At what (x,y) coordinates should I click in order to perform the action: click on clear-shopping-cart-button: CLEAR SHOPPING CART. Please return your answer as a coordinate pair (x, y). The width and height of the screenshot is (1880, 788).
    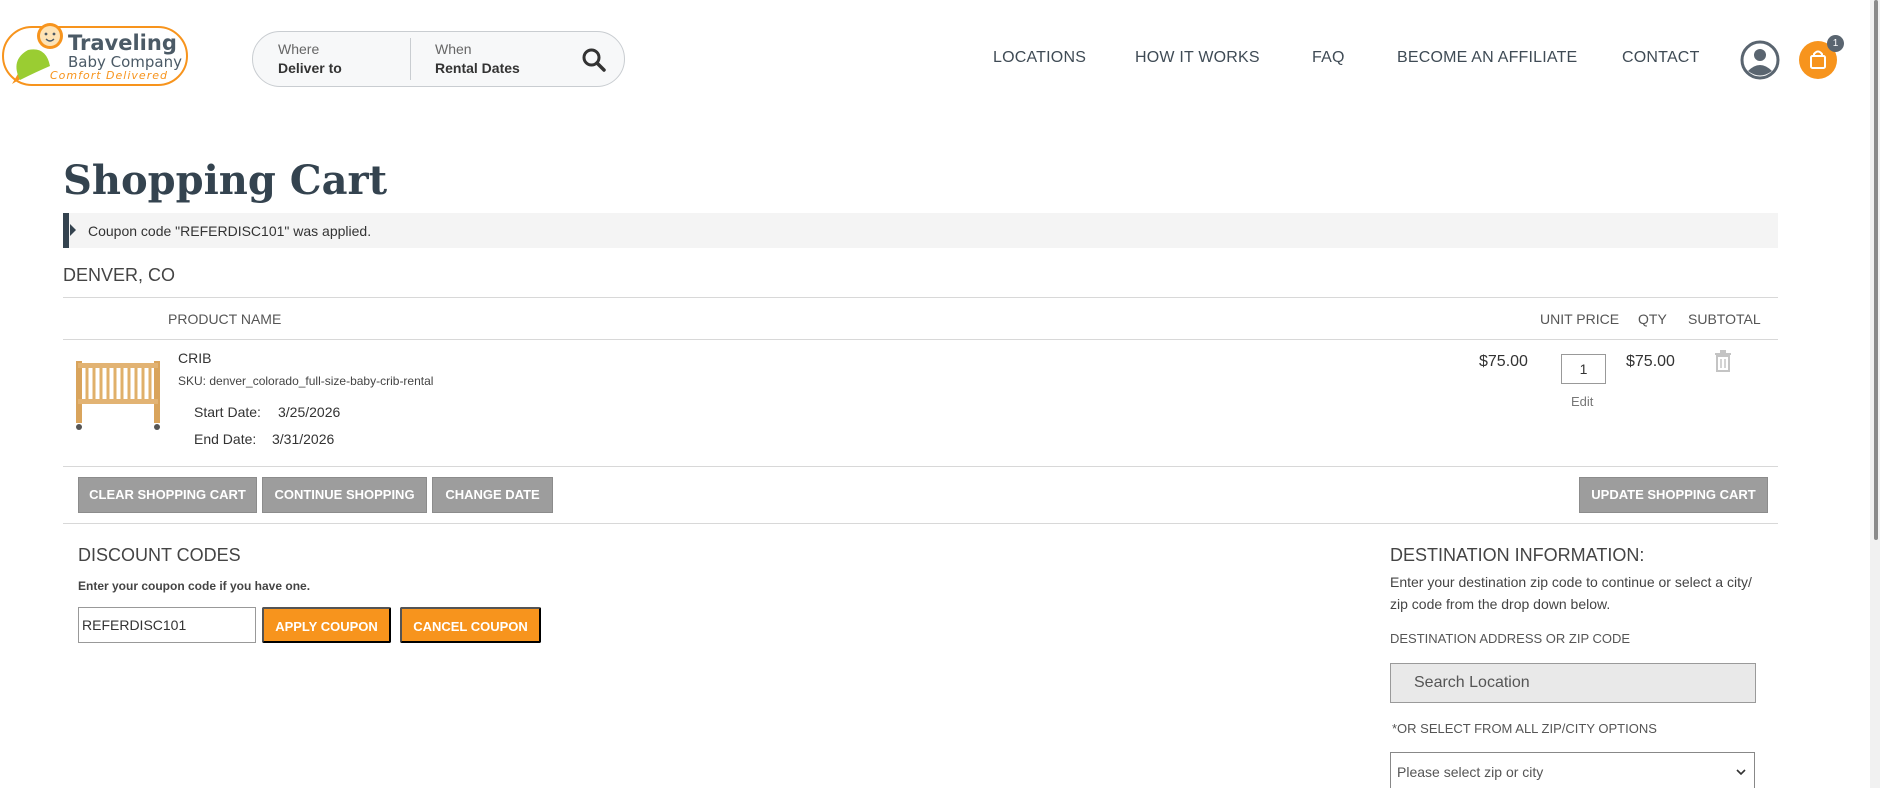
    Looking at the image, I should click on (167, 495).